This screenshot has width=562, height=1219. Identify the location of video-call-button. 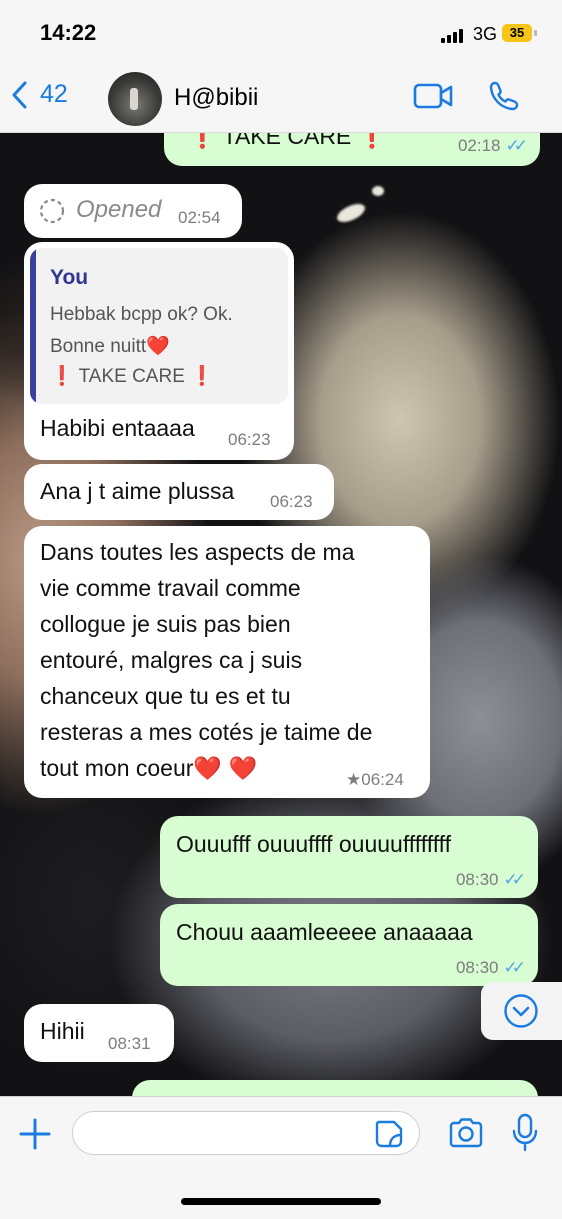
(433, 98).